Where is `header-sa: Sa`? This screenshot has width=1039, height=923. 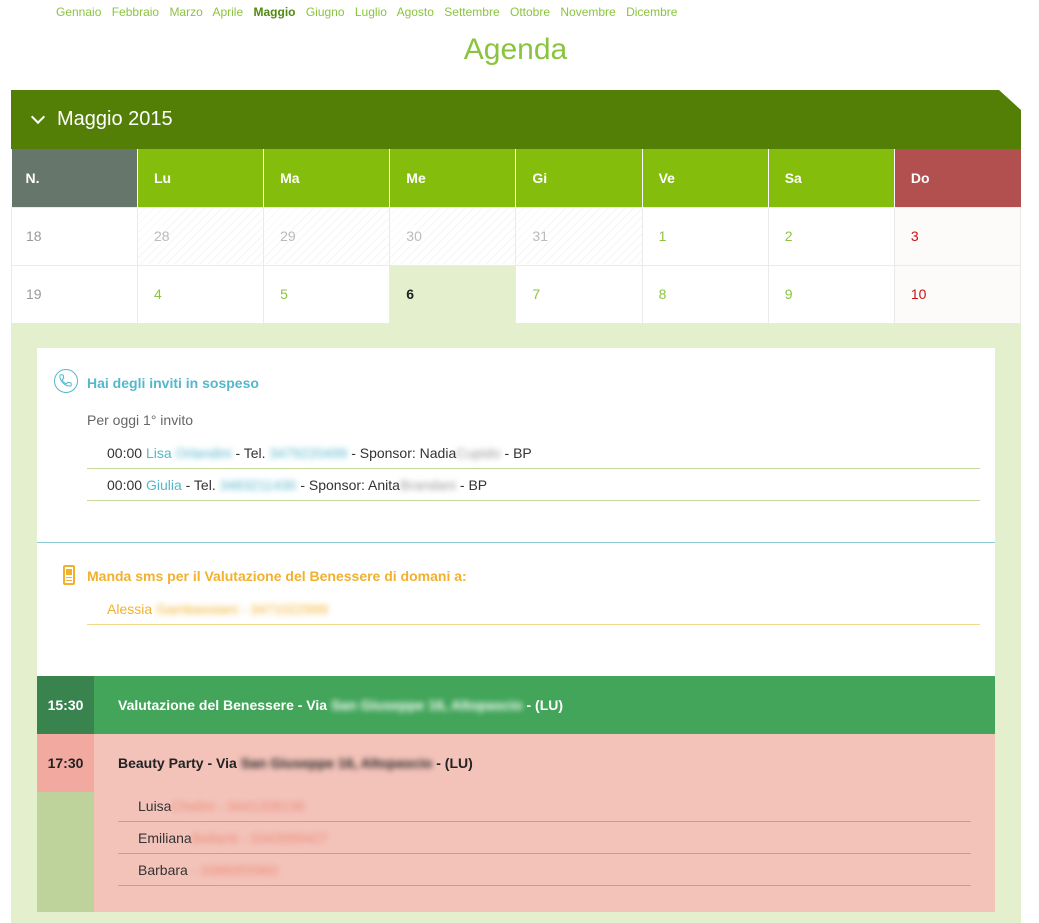
header-sa: Sa is located at coordinates (831, 178).